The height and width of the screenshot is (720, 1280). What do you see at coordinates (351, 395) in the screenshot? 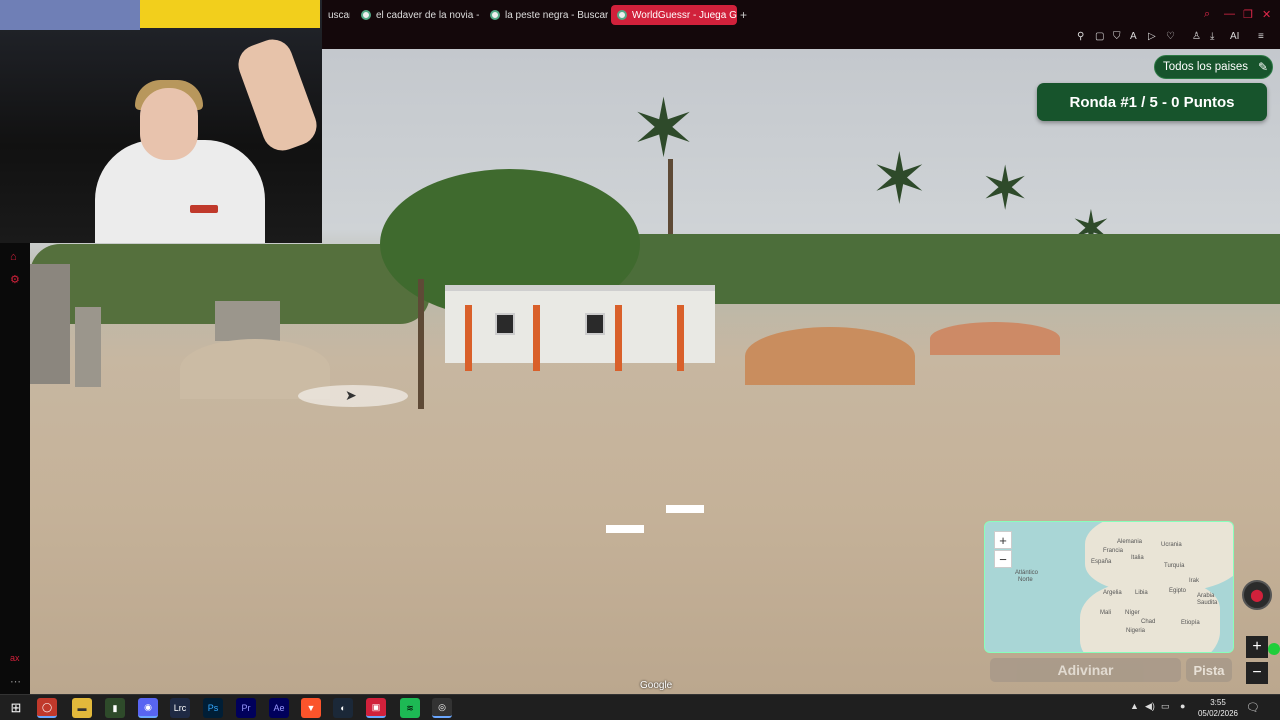
I see `arrow-icon: ➤` at bounding box center [351, 395].